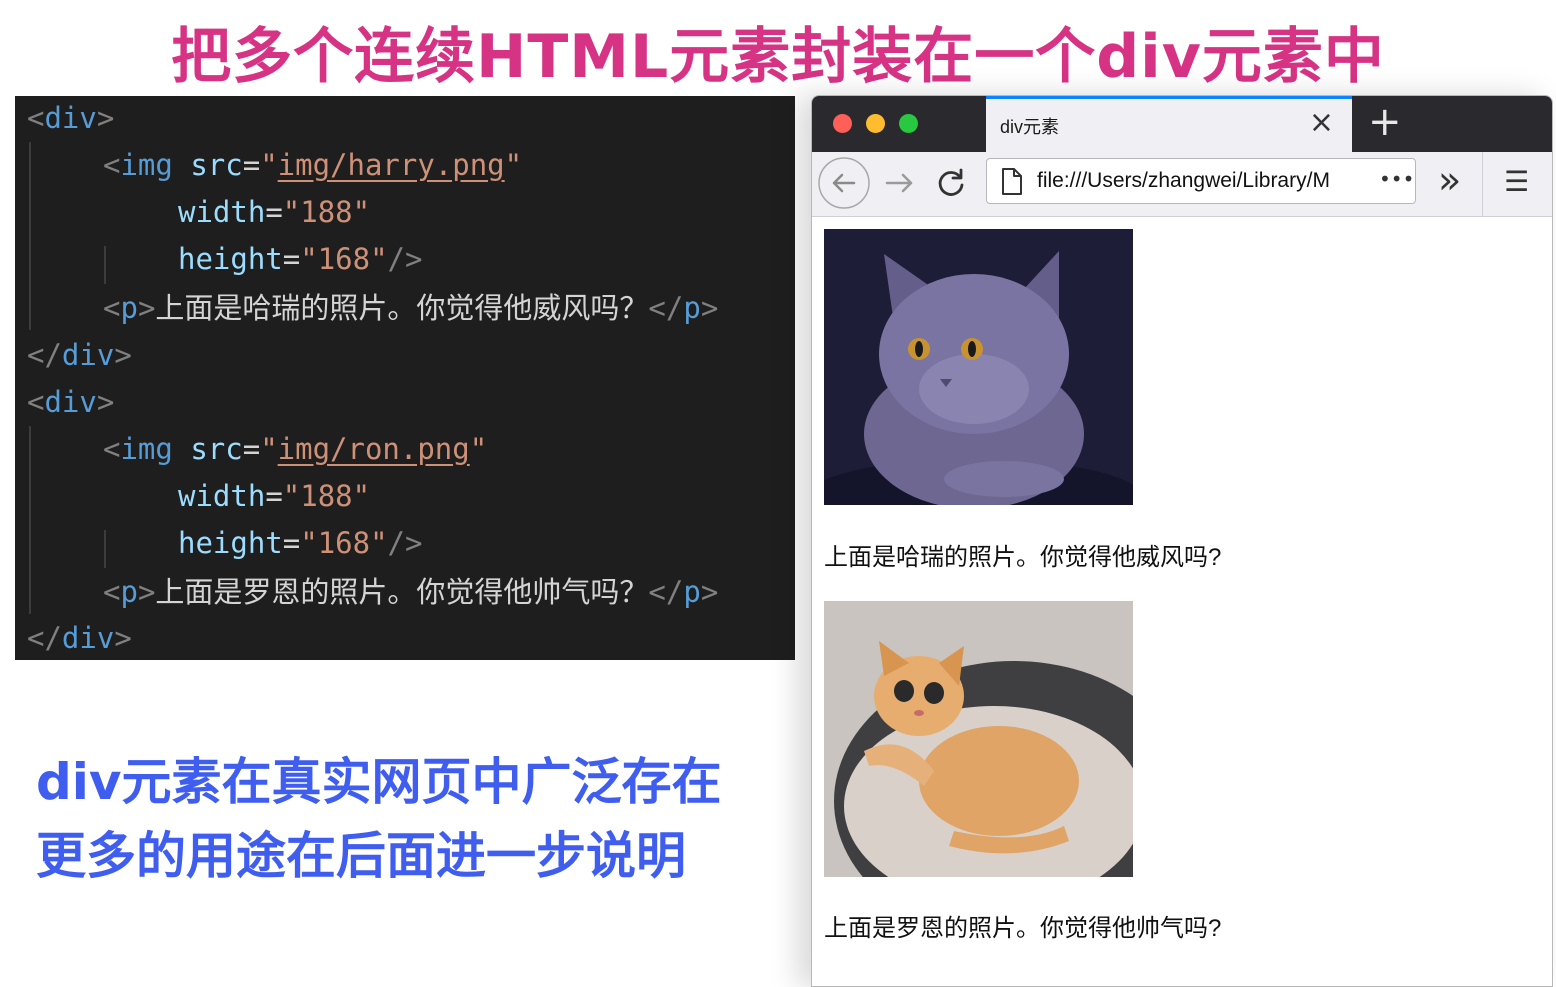 This screenshot has width=1556, height=987. Describe the element at coordinates (778, 57) in the screenshot. I see `page-title: 把多个连续HTML元素封装在一个div元素中` at that location.